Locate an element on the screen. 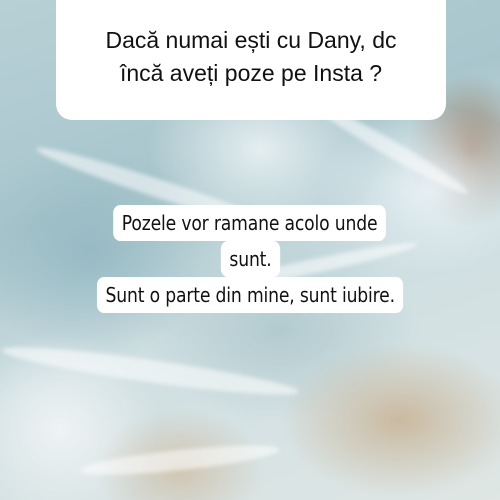 The width and height of the screenshot is (500, 500). question-line-2: încă aveți poze pe Insta ? is located at coordinates (251, 73).